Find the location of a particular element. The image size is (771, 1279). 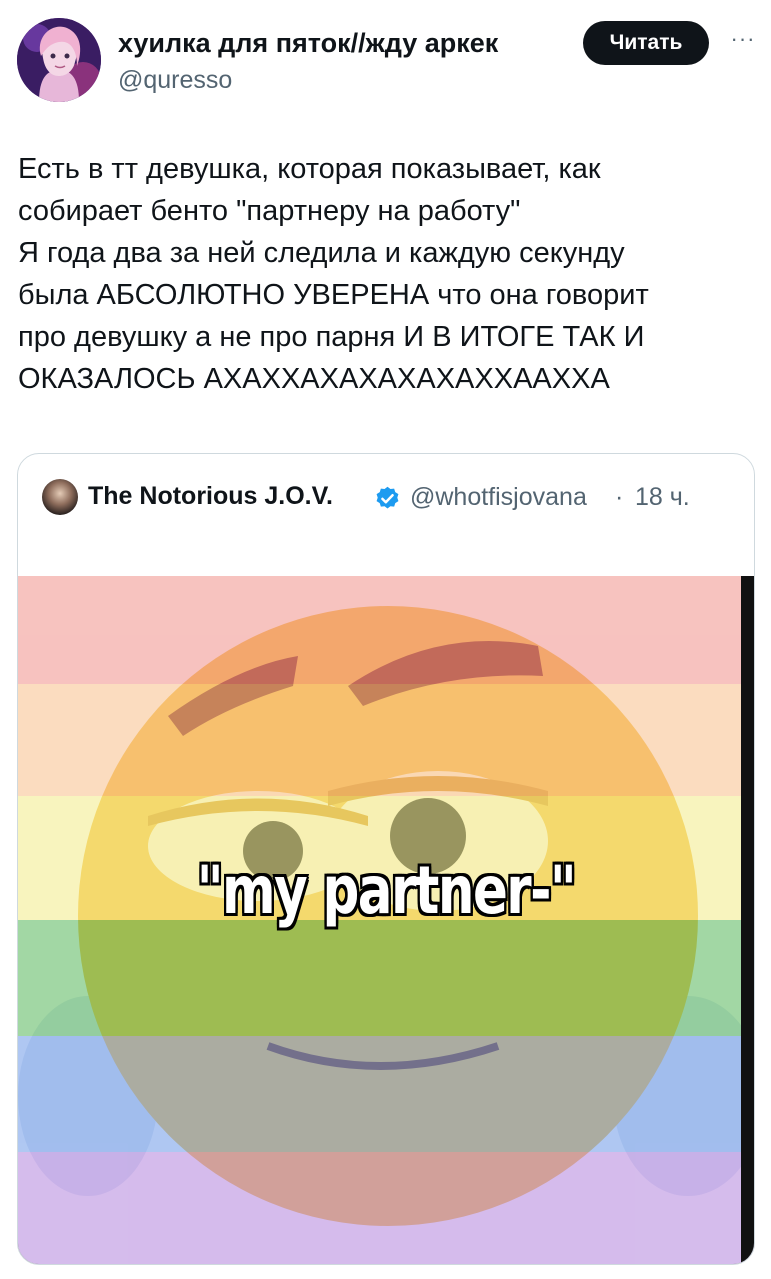

verified-badge-icon is located at coordinates (387, 497).